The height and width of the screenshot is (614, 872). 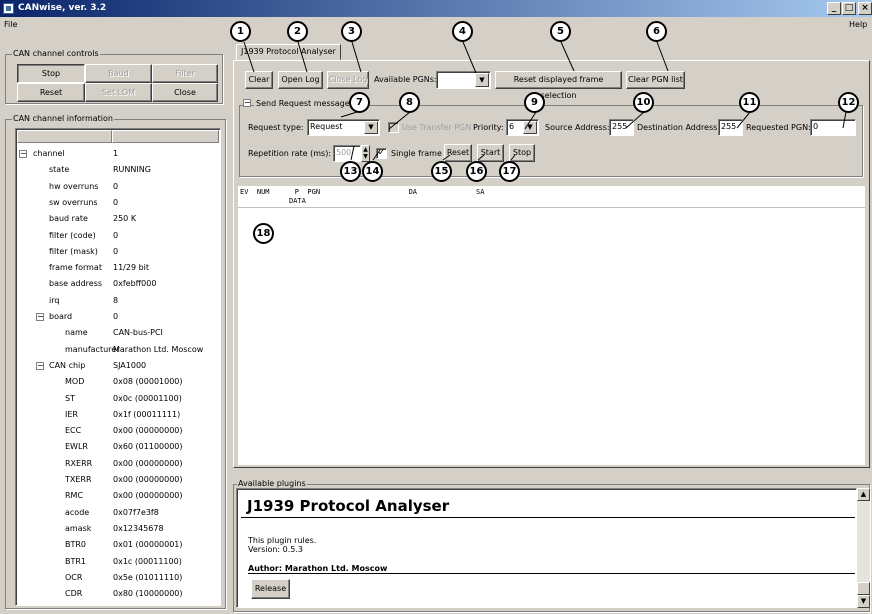 What do you see at coordinates (372, 171) in the screenshot?
I see `callout-14: 14` at bounding box center [372, 171].